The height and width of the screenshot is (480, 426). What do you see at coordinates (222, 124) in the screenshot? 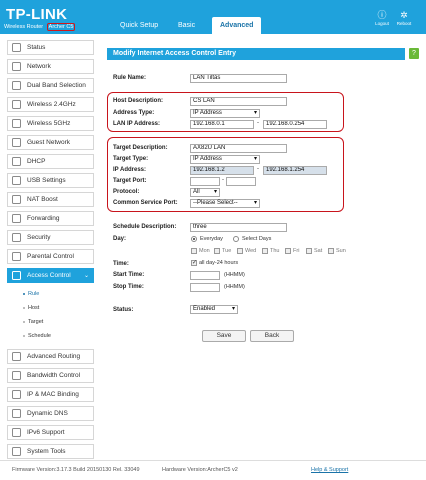
I see `lan-ip-start-input: 192.168.0.1` at bounding box center [222, 124].